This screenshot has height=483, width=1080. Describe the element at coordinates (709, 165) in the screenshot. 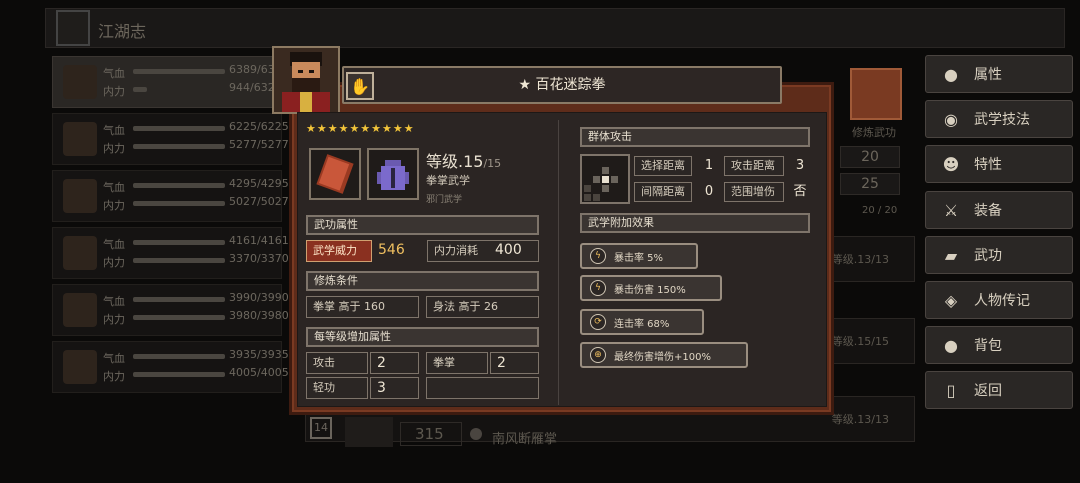

I see `select-range-value: 1` at that location.